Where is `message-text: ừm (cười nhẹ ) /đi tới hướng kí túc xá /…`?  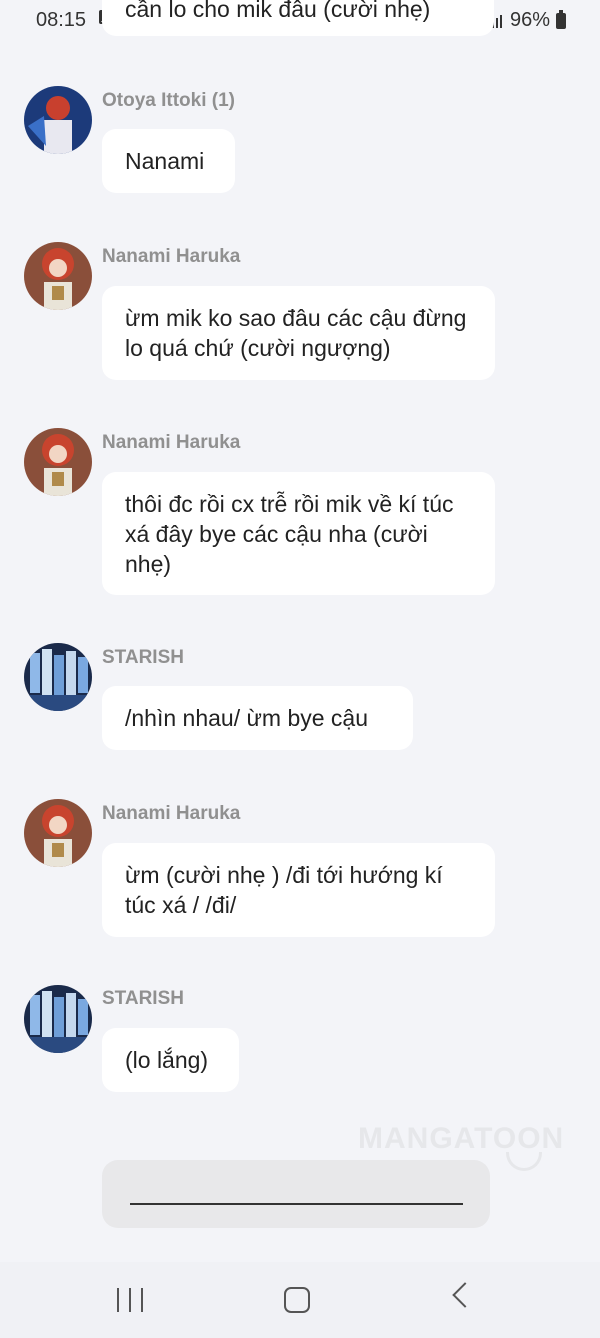 message-text: ừm (cười nhẹ ) /đi tới hướng kí túc xá /… is located at coordinates (284, 890).